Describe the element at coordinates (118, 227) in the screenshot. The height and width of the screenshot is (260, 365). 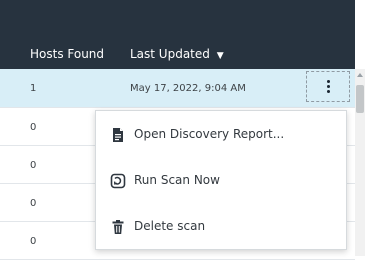
I see `trash-icon` at that location.